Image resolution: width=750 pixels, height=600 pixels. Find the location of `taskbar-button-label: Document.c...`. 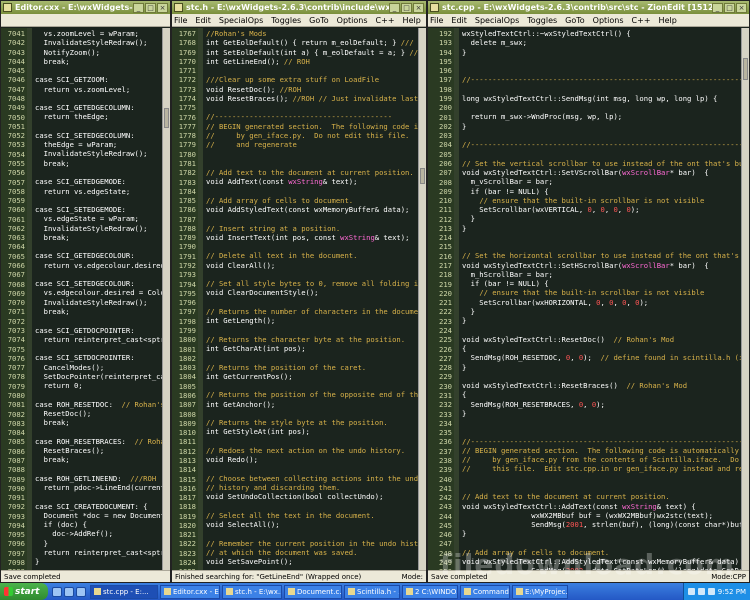

taskbar-button-label: Document.c... is located at coordinates (319, 591).